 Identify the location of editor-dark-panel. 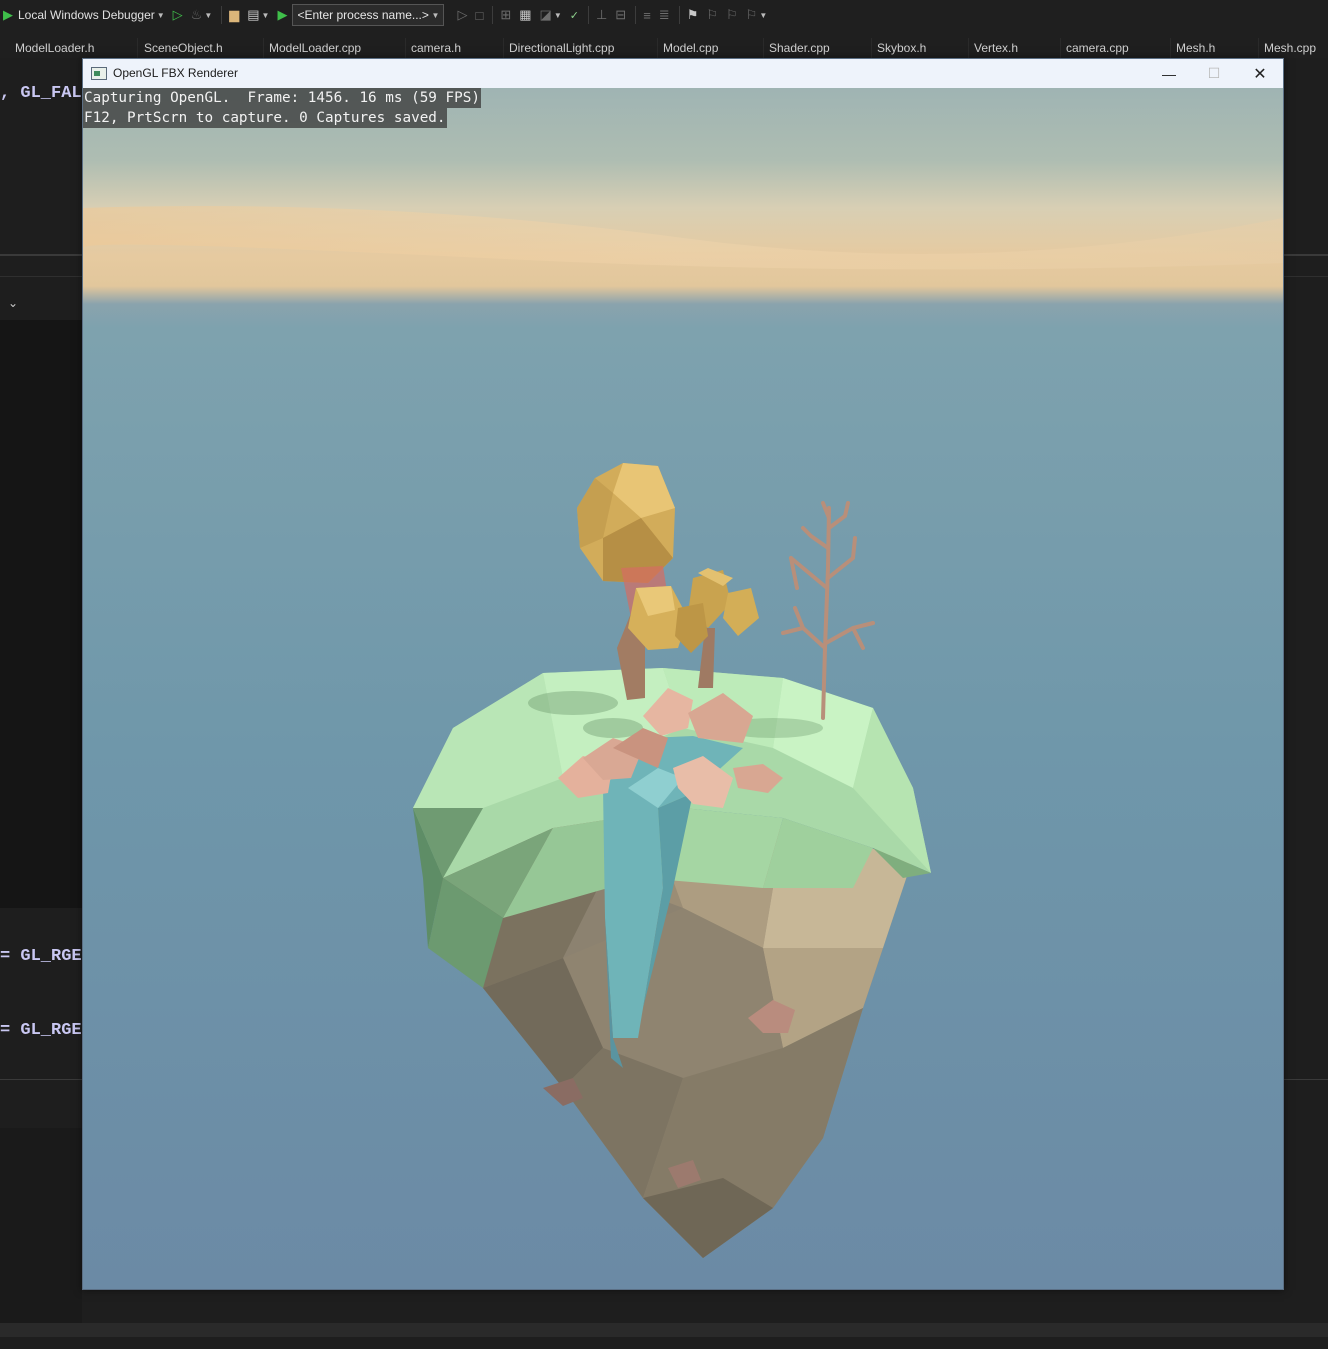
(41, 614).